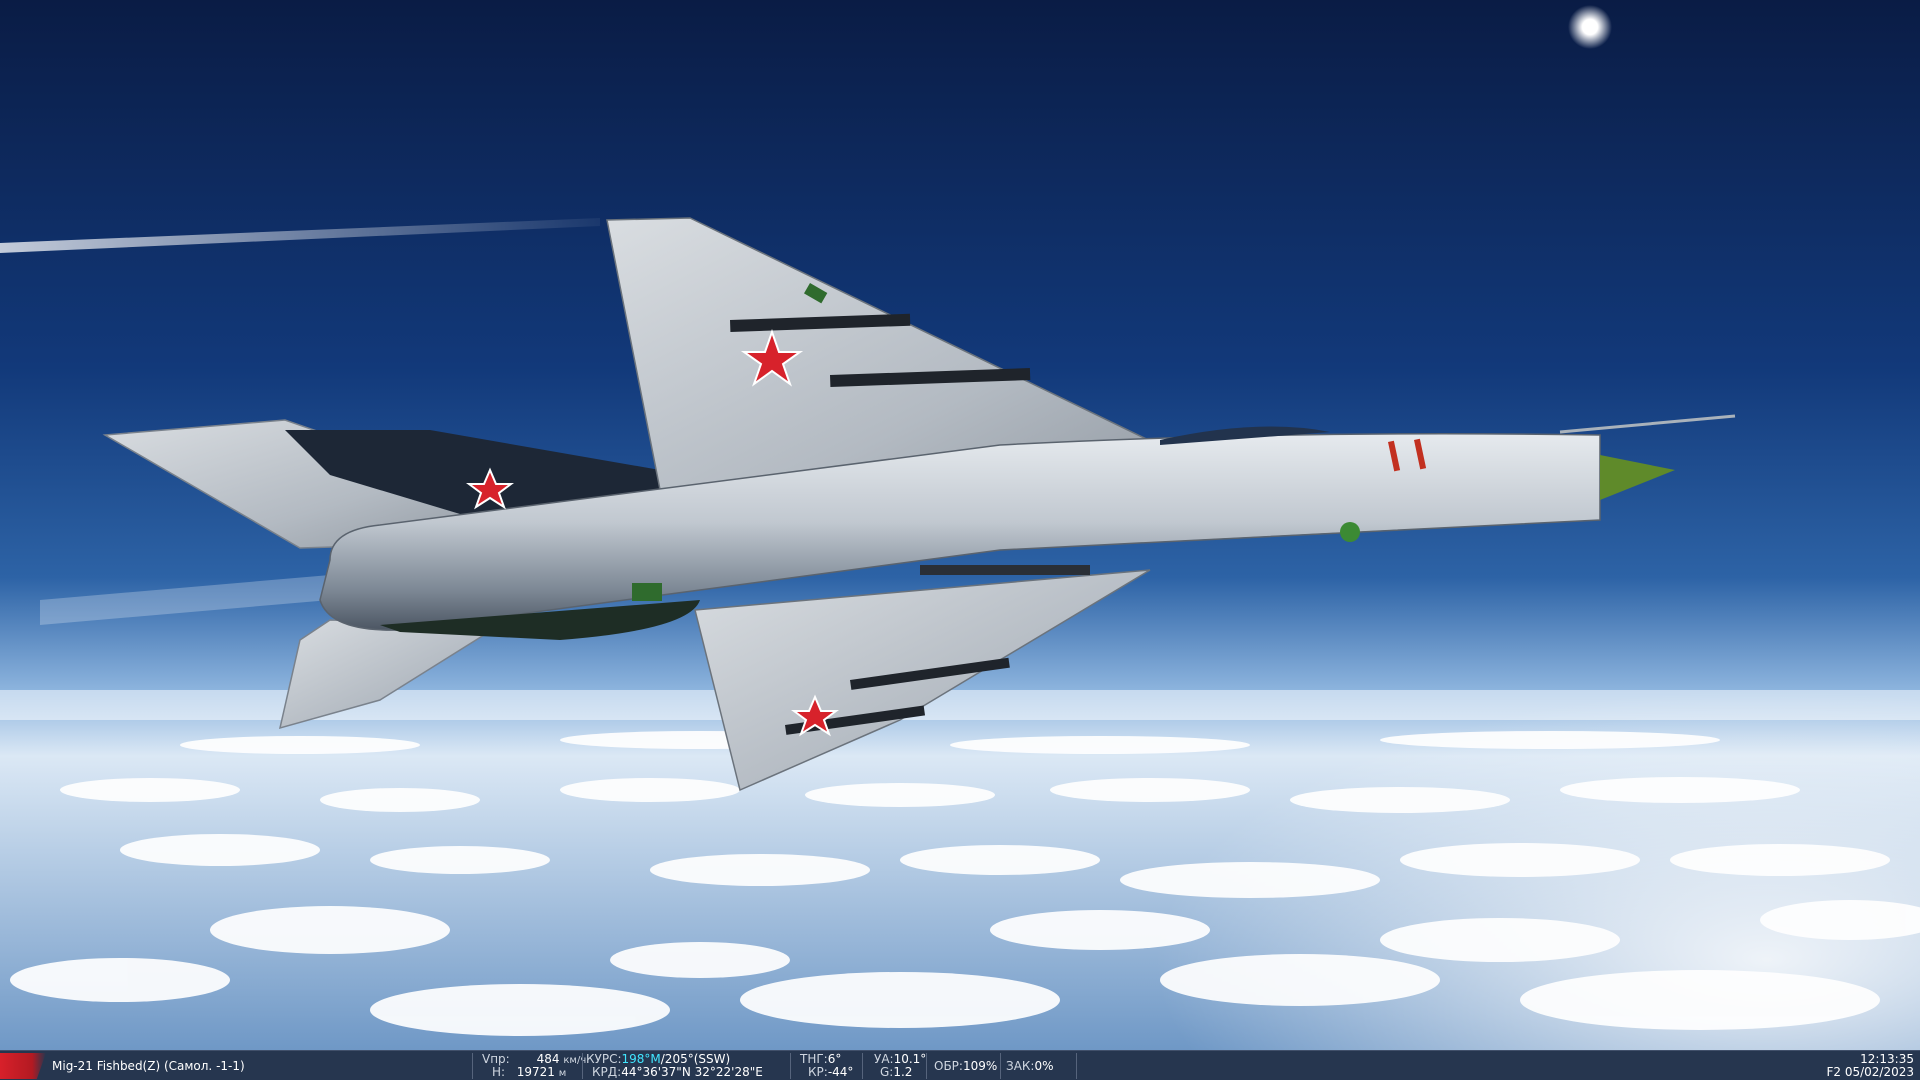 The image size is (1920, 1080). I want to click on rpm-block: ОБР:109%, so click(967, 1065).